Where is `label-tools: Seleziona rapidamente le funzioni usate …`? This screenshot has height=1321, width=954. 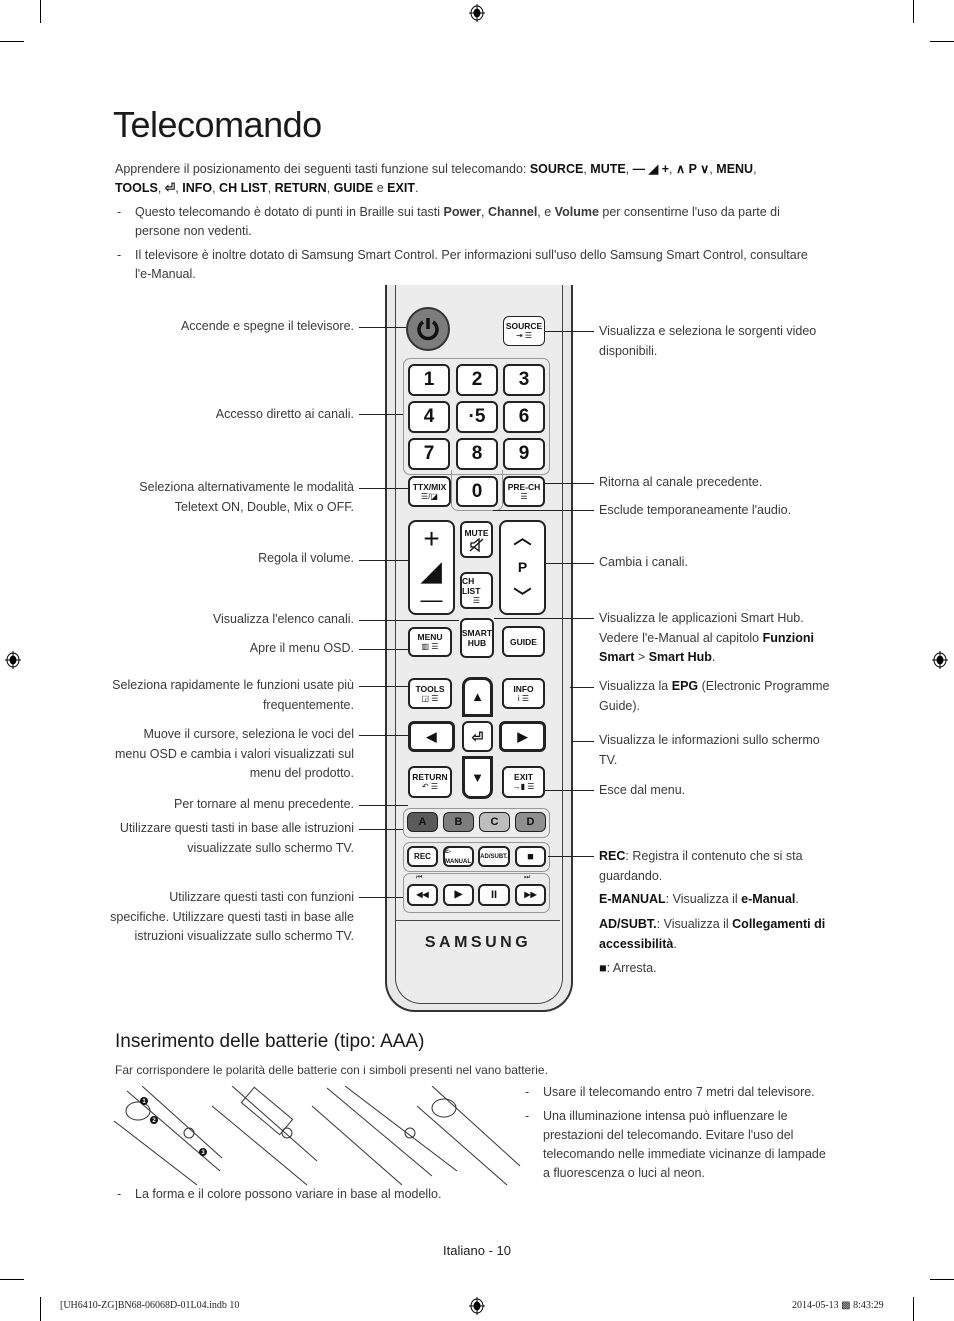
label-tools: Seleziona rapidamente le funzioni usate … is located at coordinates (233, 695).